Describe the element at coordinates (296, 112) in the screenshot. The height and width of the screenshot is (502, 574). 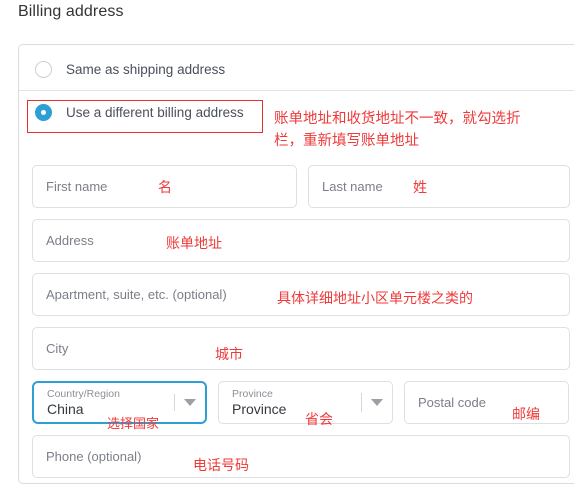
I see `radio-option-different-billing: Use a different billing address` at that location.